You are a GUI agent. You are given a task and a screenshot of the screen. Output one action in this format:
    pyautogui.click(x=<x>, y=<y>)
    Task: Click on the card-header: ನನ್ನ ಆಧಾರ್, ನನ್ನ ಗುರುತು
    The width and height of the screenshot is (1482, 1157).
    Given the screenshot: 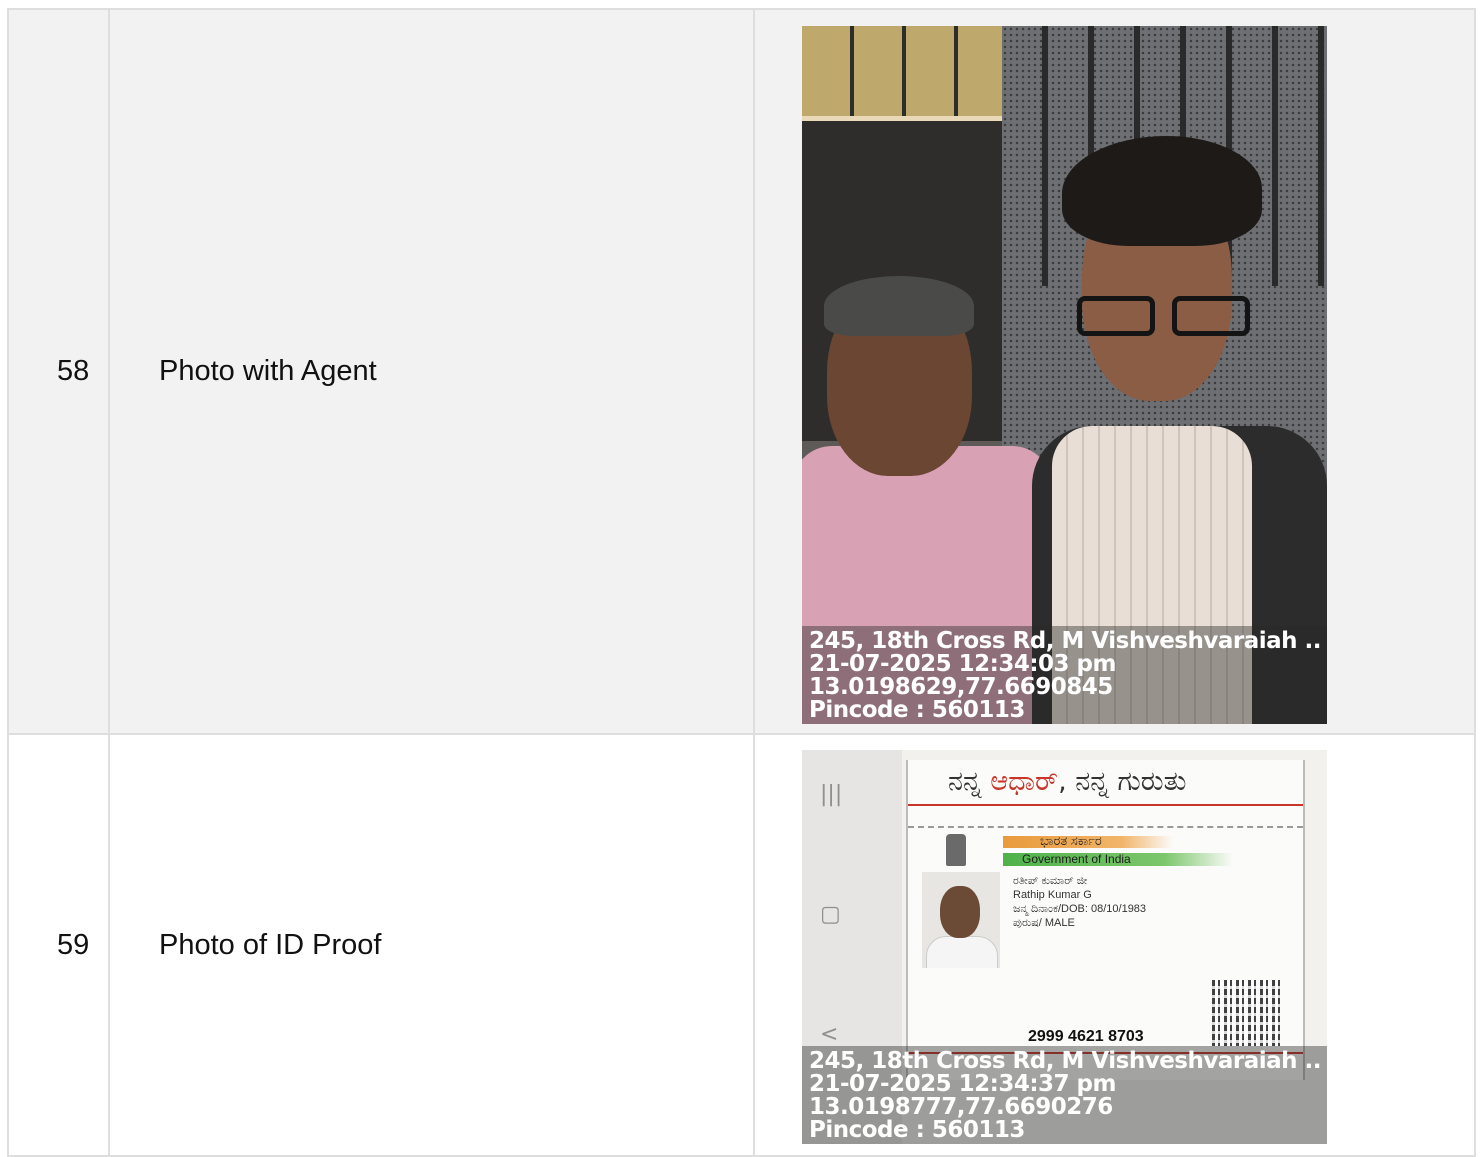 What is the action you would take?
    pyautogui.click(x=1067, y=781)
    